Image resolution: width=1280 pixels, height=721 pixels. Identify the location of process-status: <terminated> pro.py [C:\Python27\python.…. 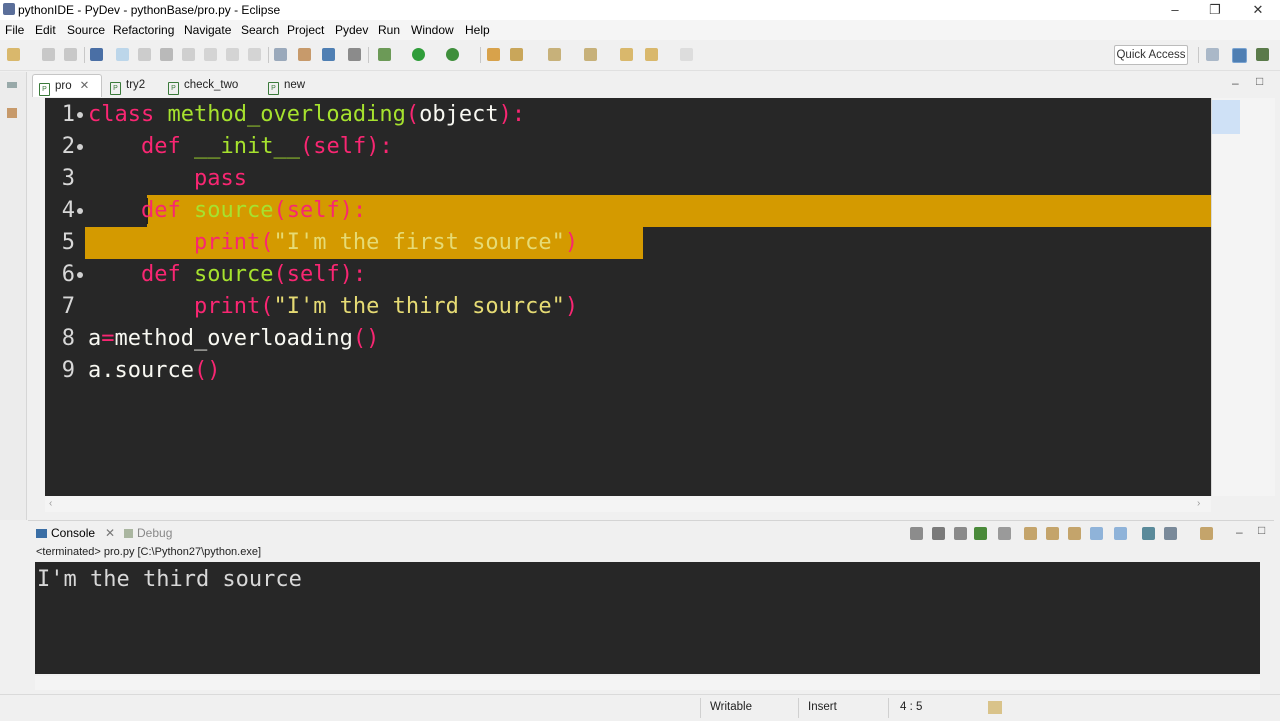
(149, 552).